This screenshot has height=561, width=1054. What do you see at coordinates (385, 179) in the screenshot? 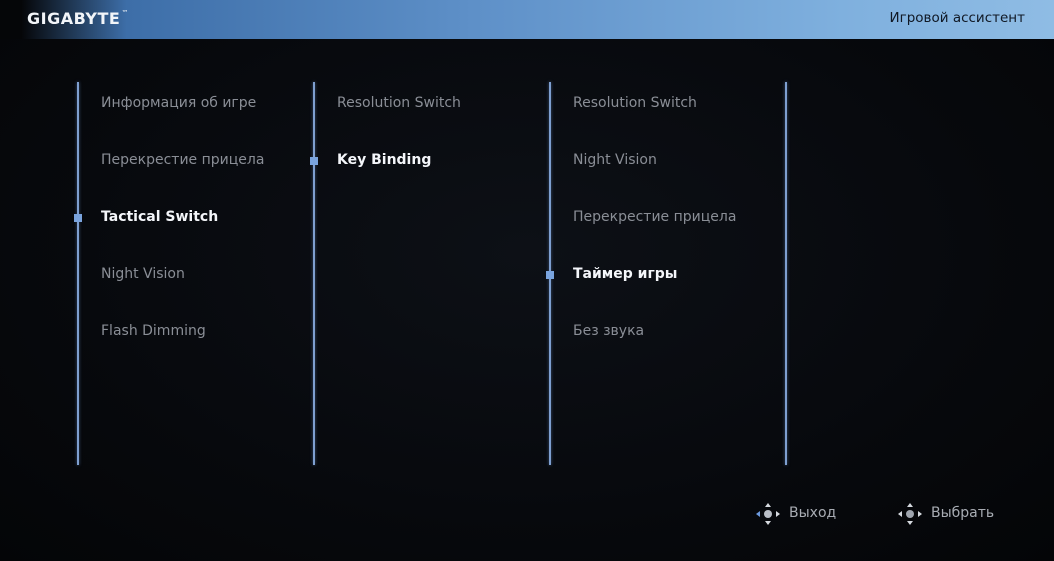
I see `menu-item-key-binding: Key Binding` at bounding box center [385, 179].